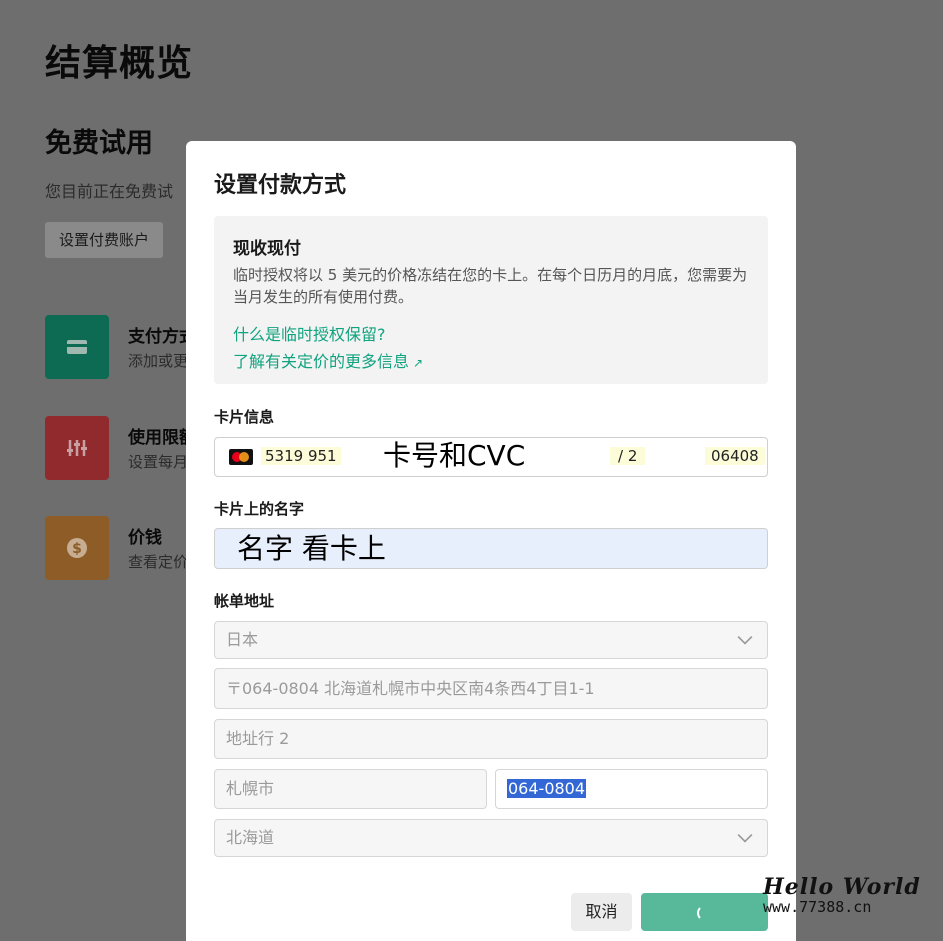  What do you see at coordinates (77, 347) in the screenshot?
I see `card-icon` at bounding box center [77, 347].